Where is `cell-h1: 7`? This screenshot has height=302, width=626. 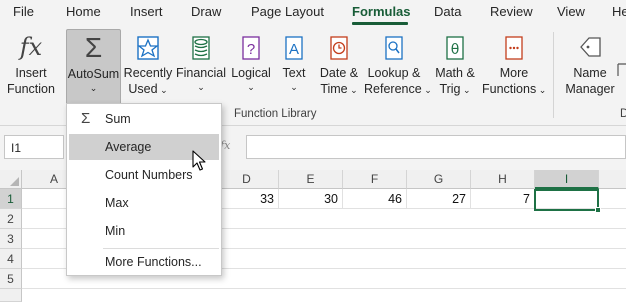
cell-h1: 7 is located at coordinates (503, 199).